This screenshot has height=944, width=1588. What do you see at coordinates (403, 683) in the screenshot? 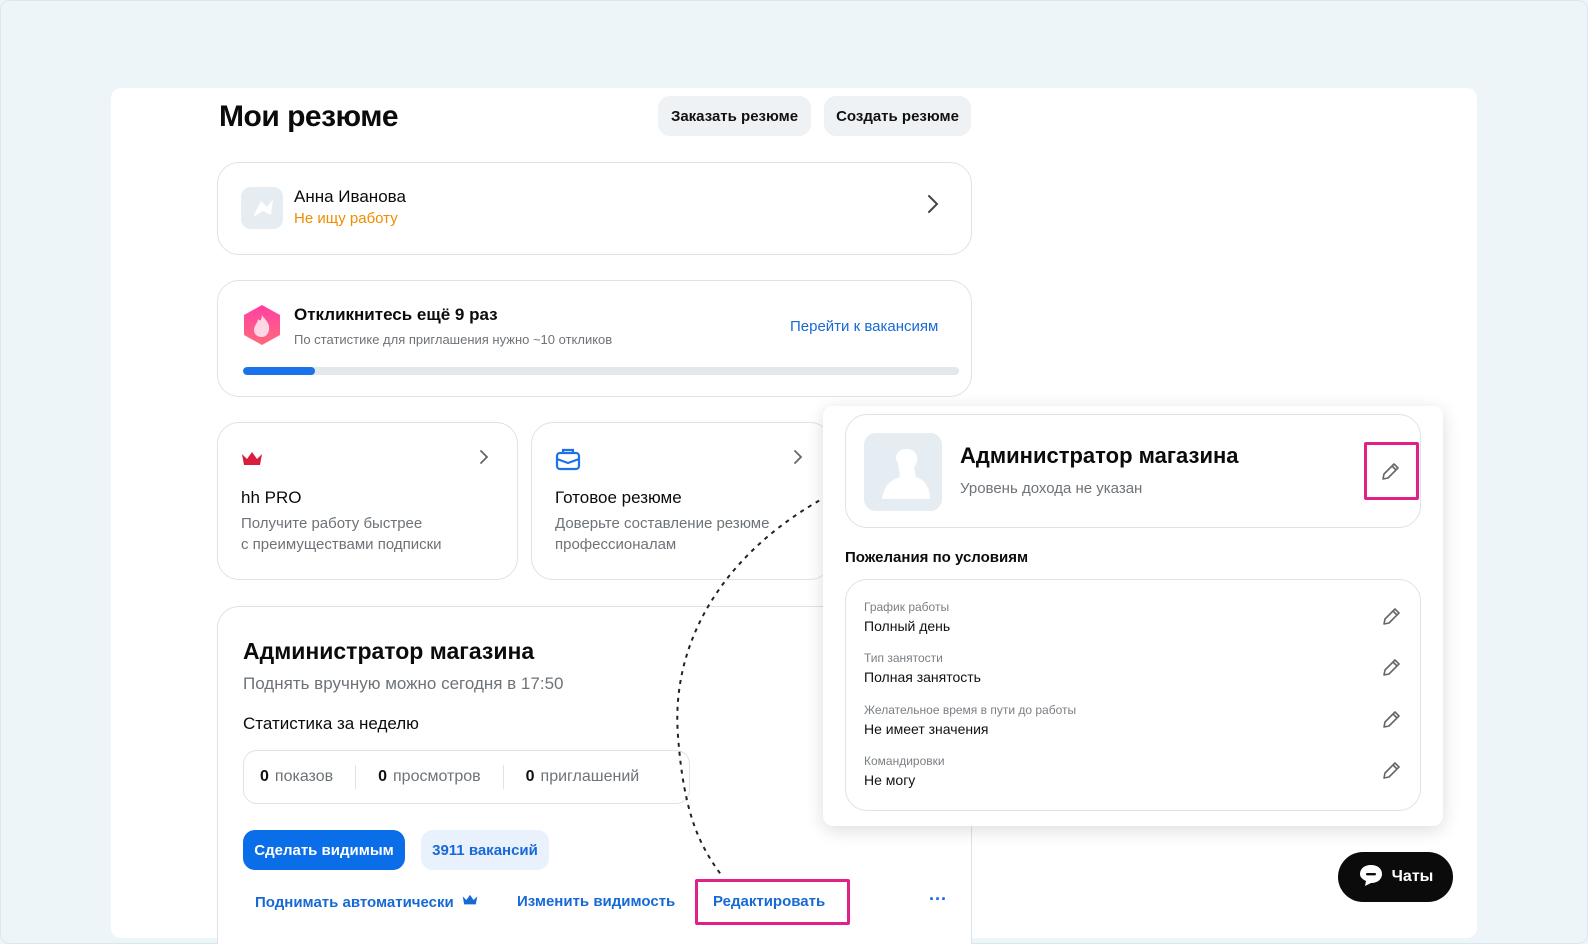
I see `raise-info: Поднять вручную можно сегодня в 17:50` at bounding box center [403, 683].